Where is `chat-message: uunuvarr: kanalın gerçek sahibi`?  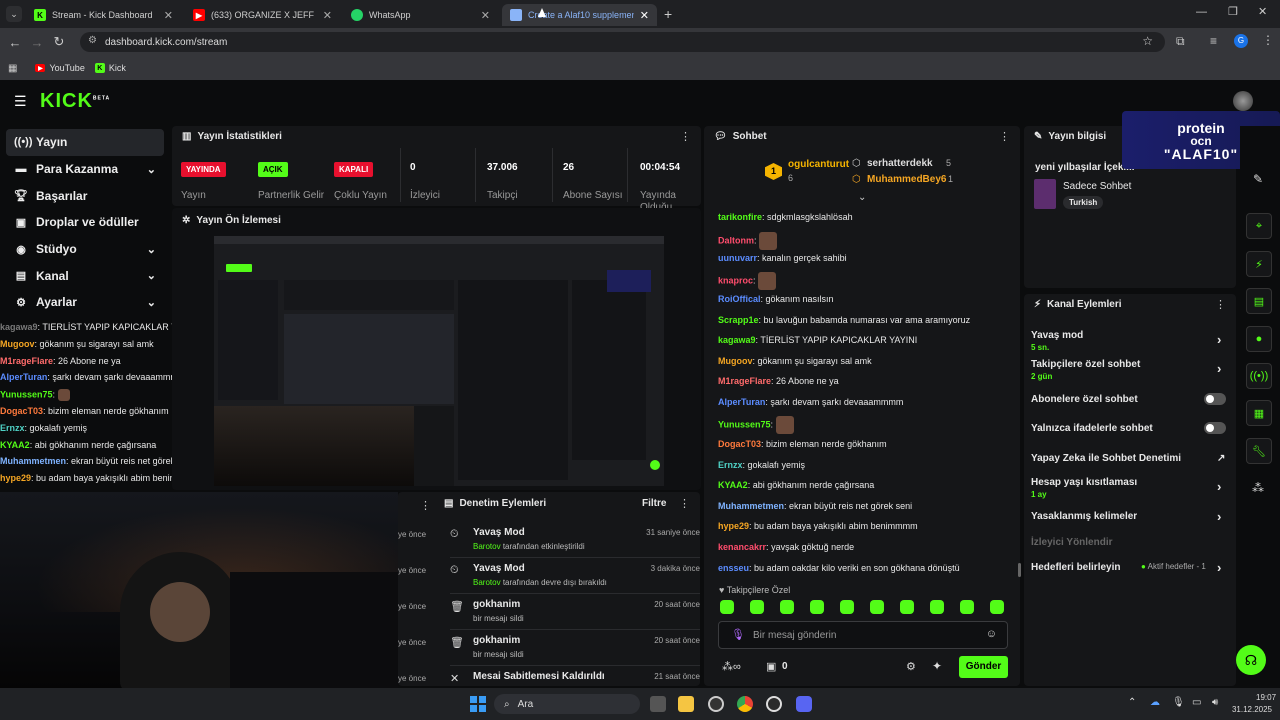
chat-message: uunuvarr: kanalın gerçek sahibi is located at coordinates (782, 258).